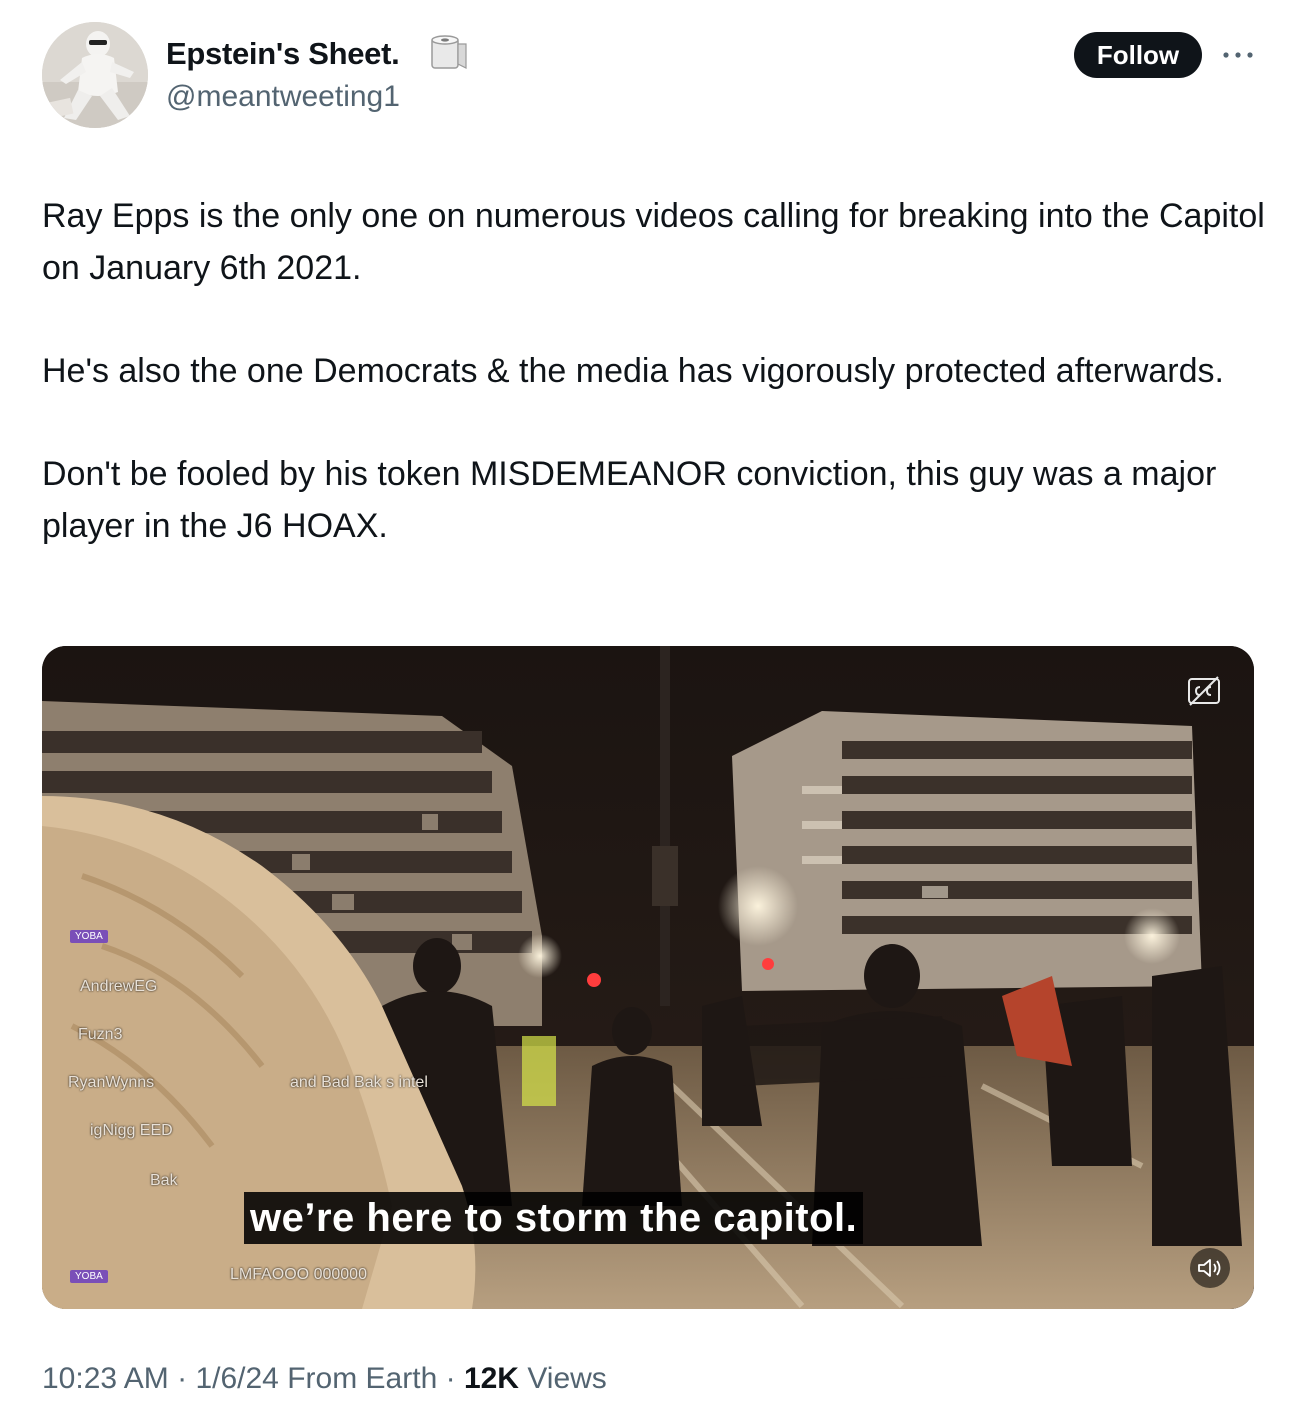 The height and width of the screenshot is (1426, 1308). I want to click on avatar-image, so click(95, 75).